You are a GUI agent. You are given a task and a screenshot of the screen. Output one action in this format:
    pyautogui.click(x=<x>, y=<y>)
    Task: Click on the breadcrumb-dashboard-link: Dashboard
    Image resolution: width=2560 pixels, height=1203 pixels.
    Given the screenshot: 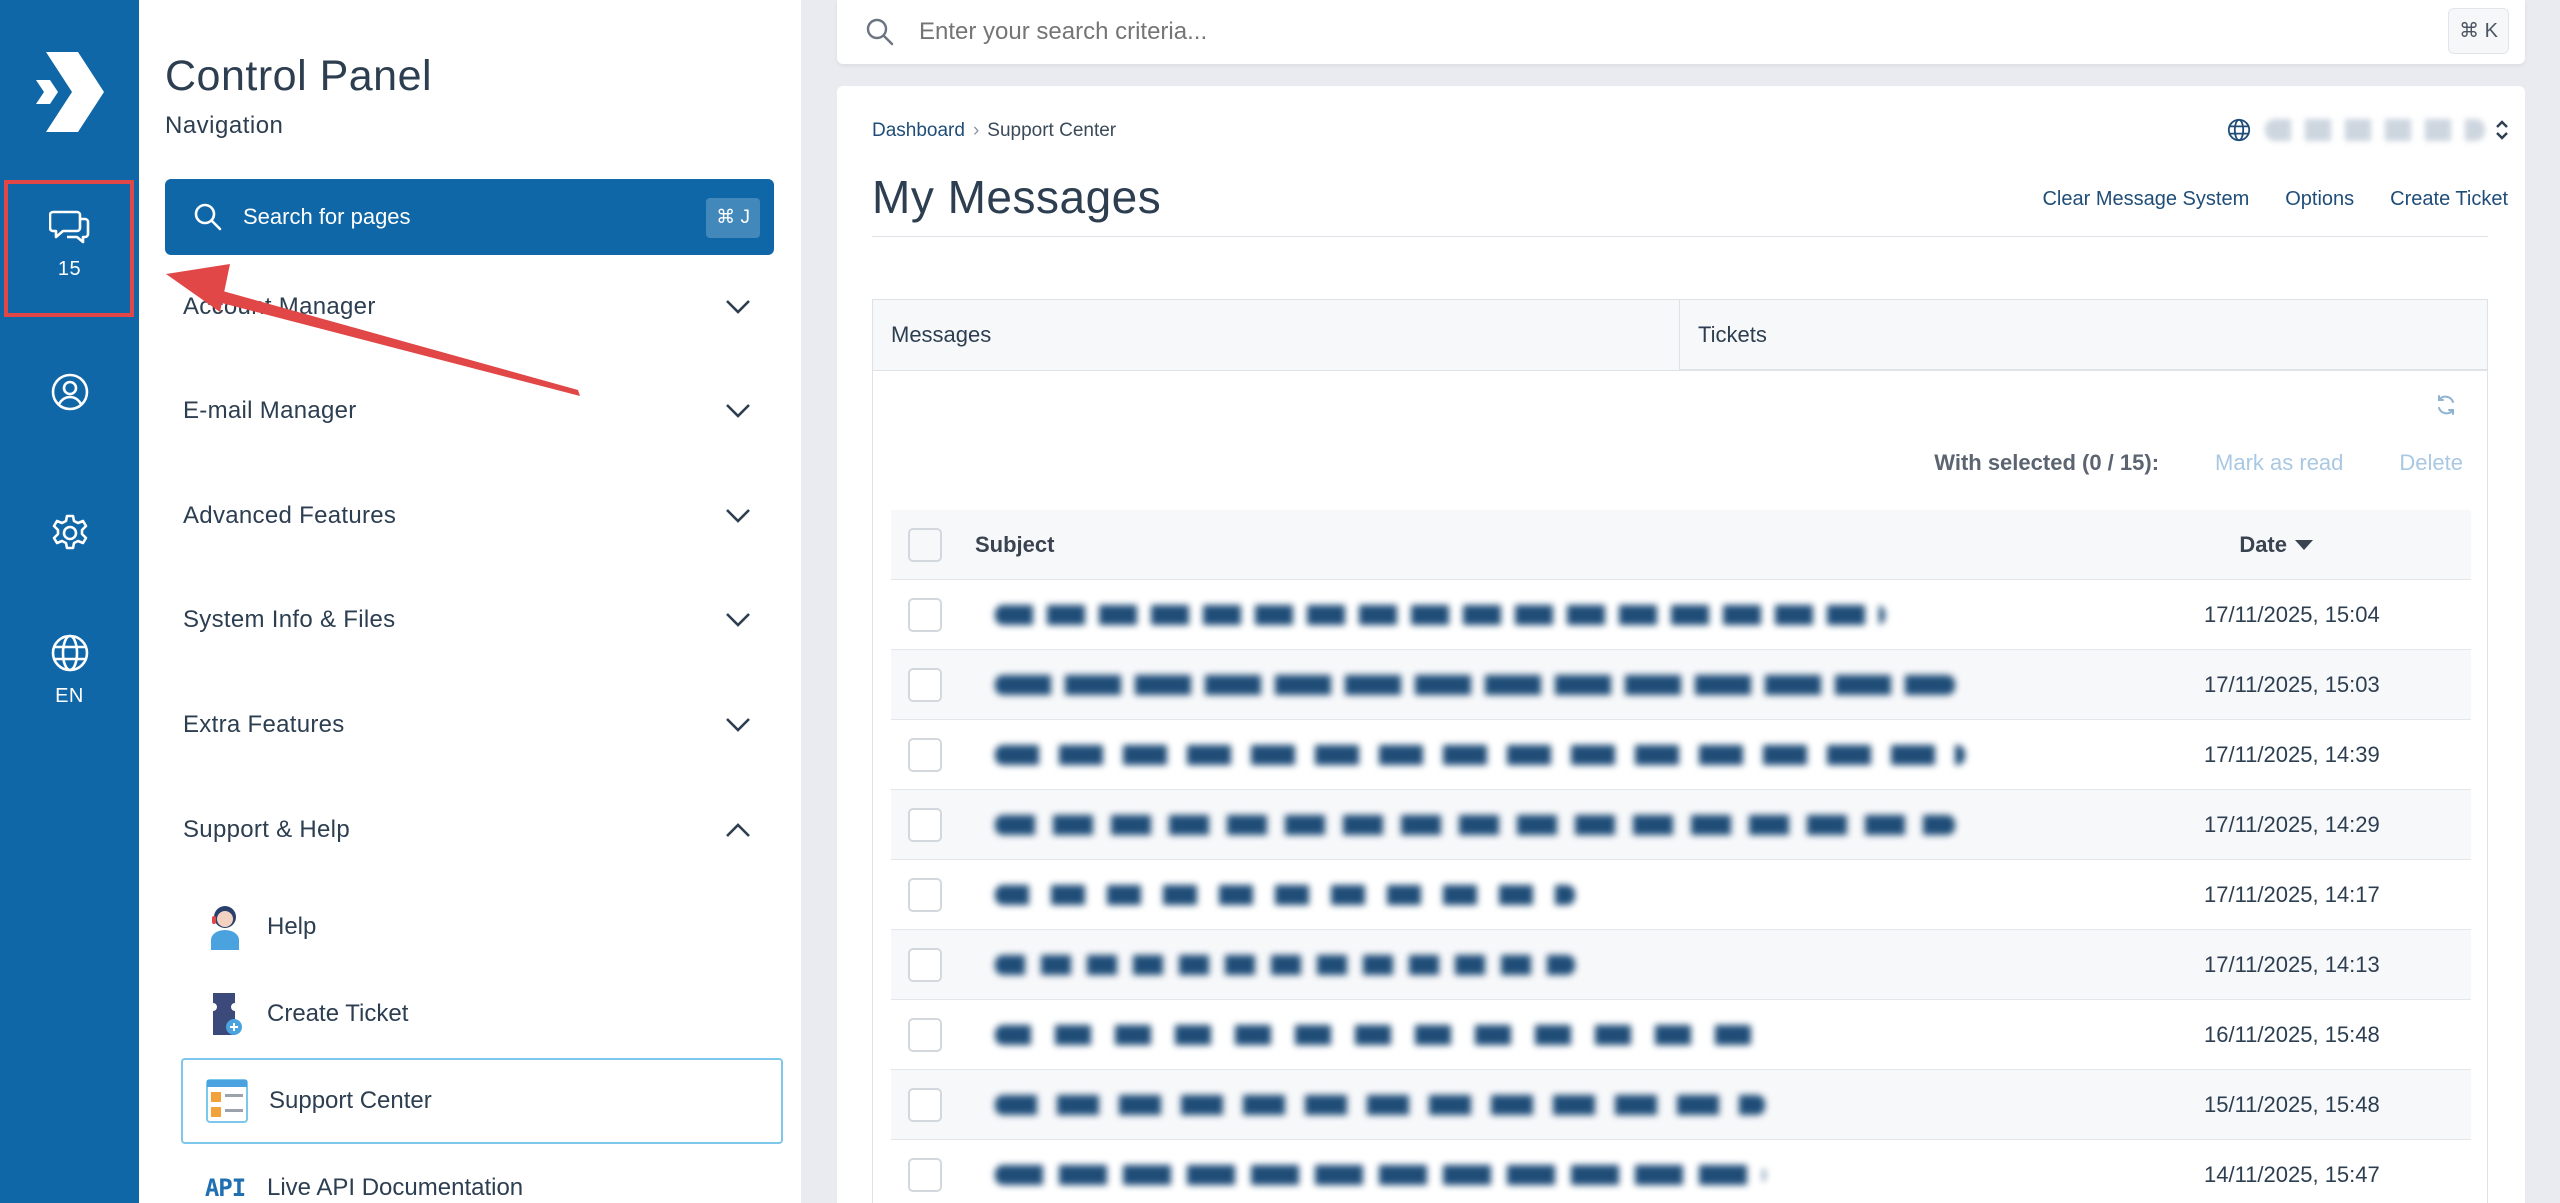 What is the action you would take?
    pyautogui.click(x=918, y=131)
    